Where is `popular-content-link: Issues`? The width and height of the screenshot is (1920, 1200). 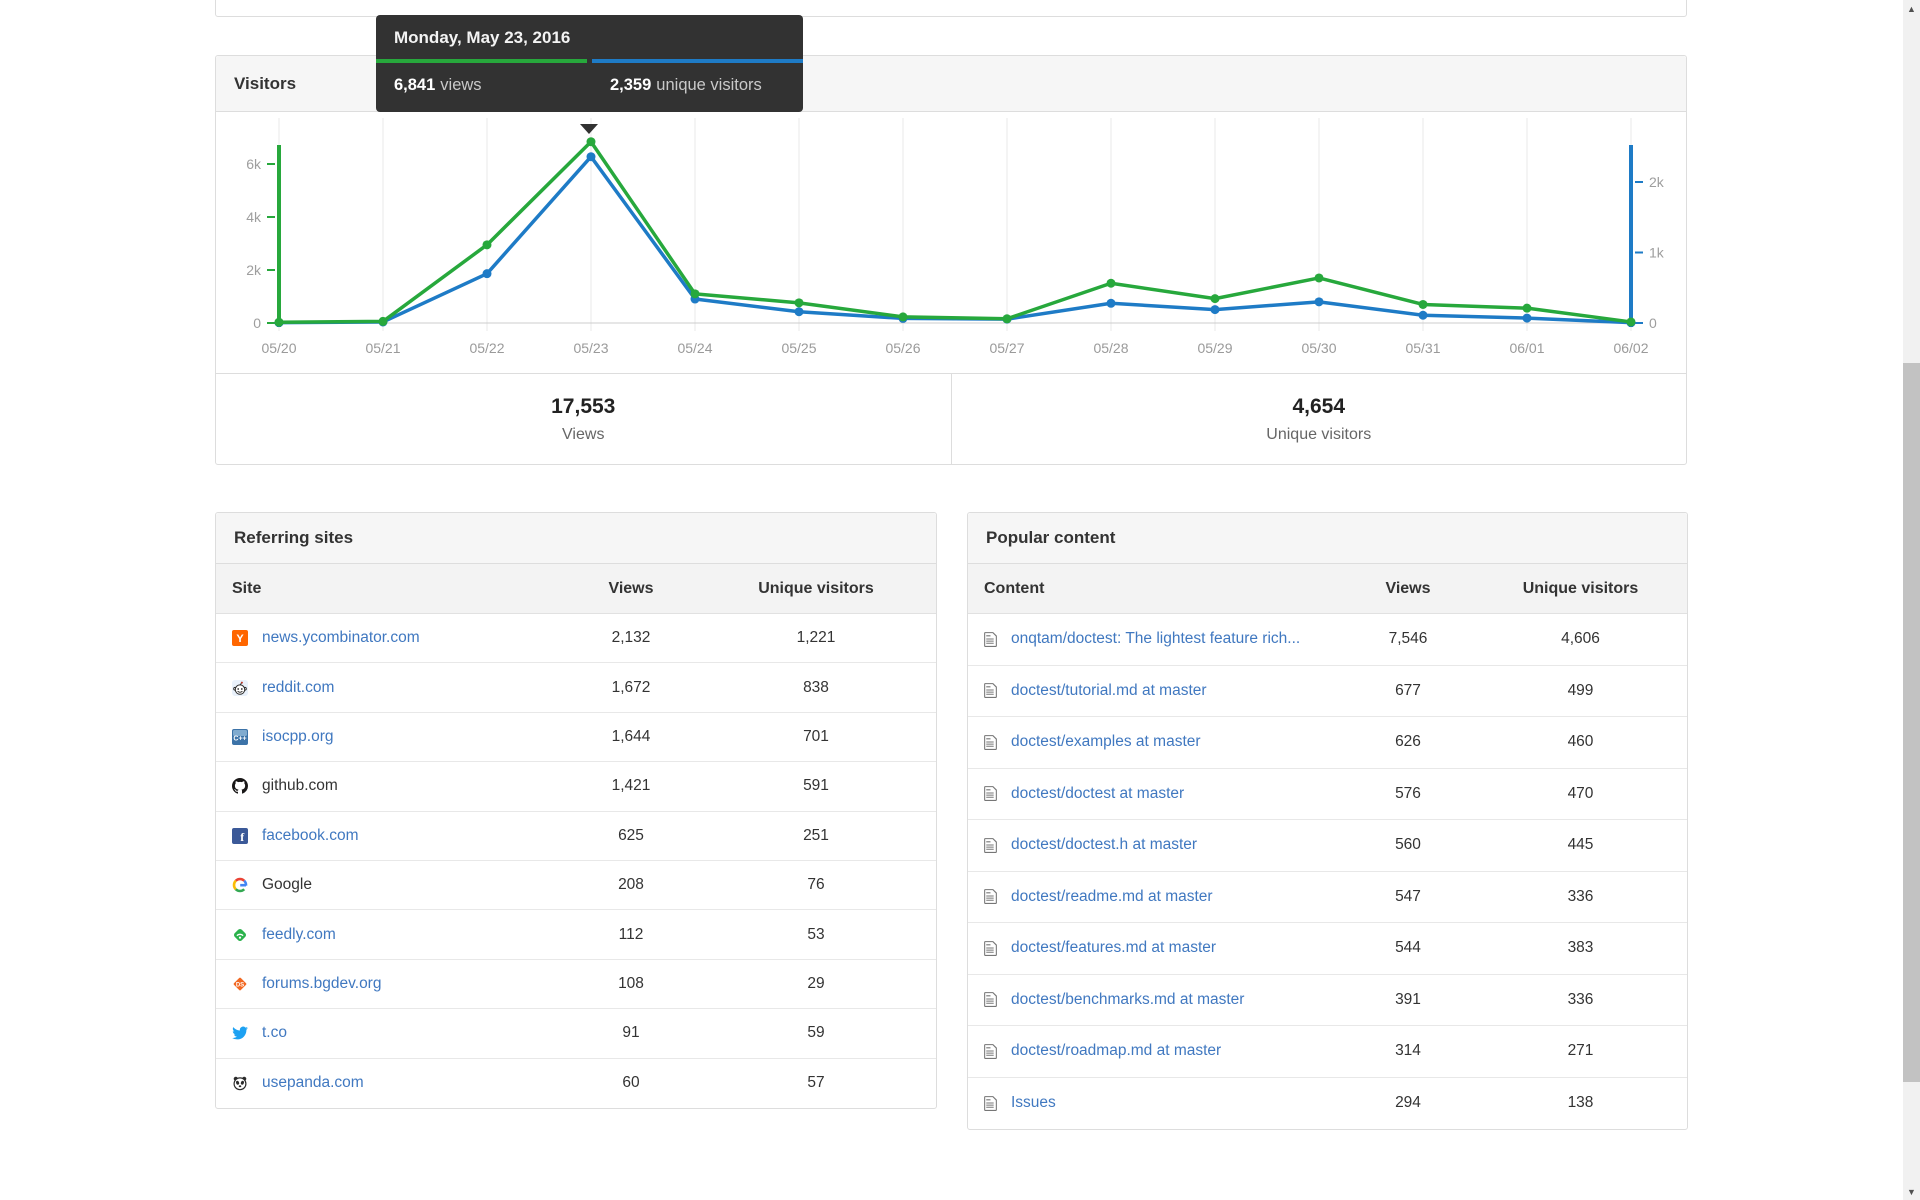
popular-content-link: Issues is located at coordinates (1033, 1103).